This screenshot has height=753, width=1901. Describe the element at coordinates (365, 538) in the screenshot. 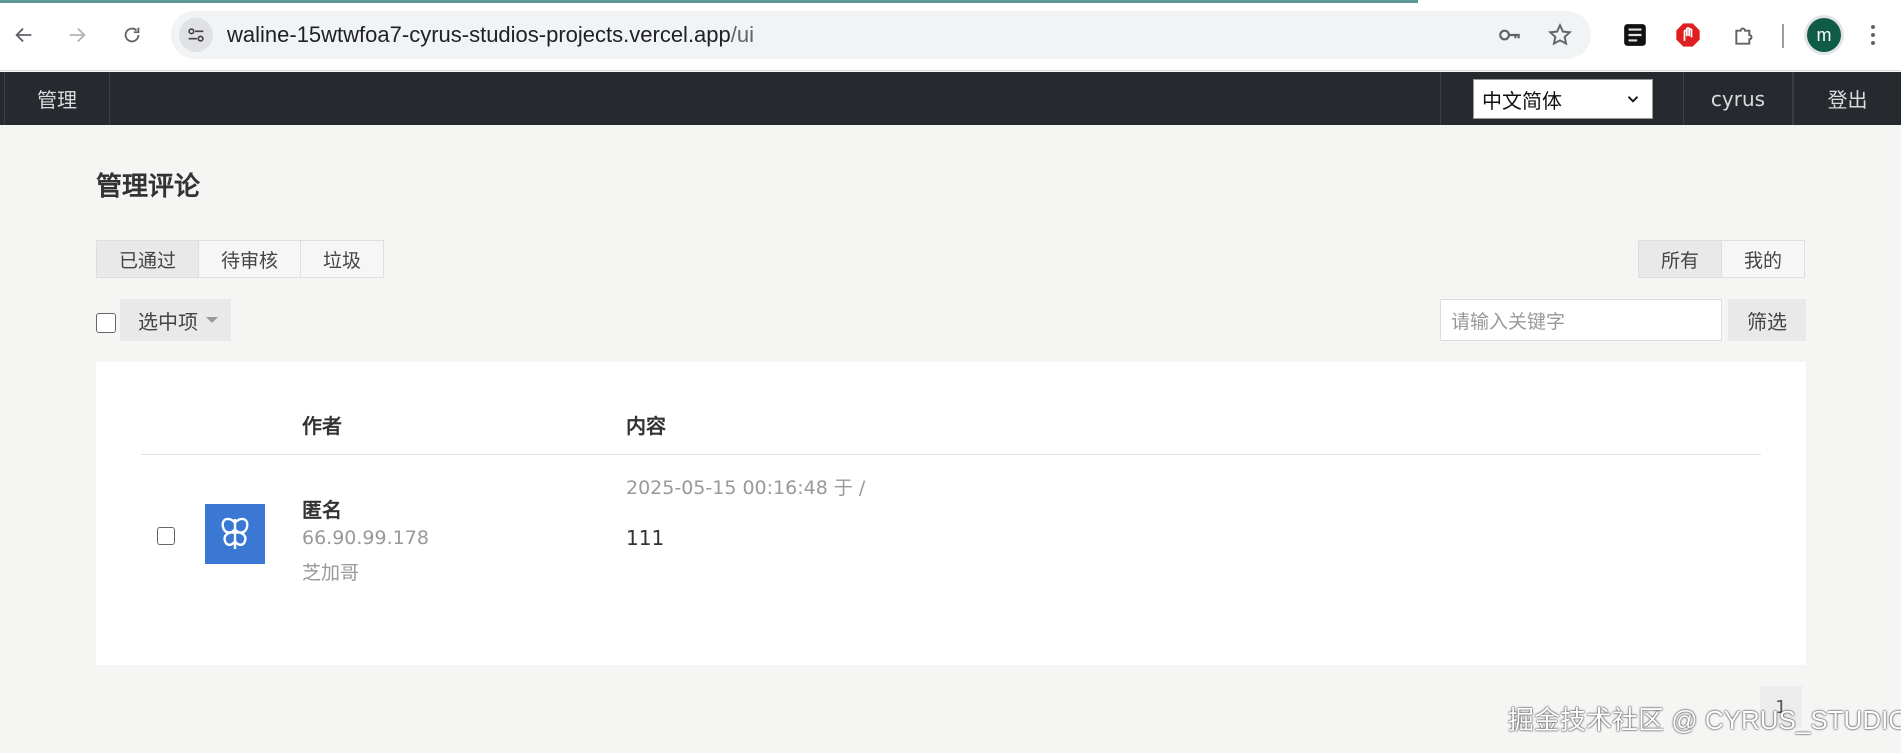

I see `author-ip: 66.90.99.178` at that location.